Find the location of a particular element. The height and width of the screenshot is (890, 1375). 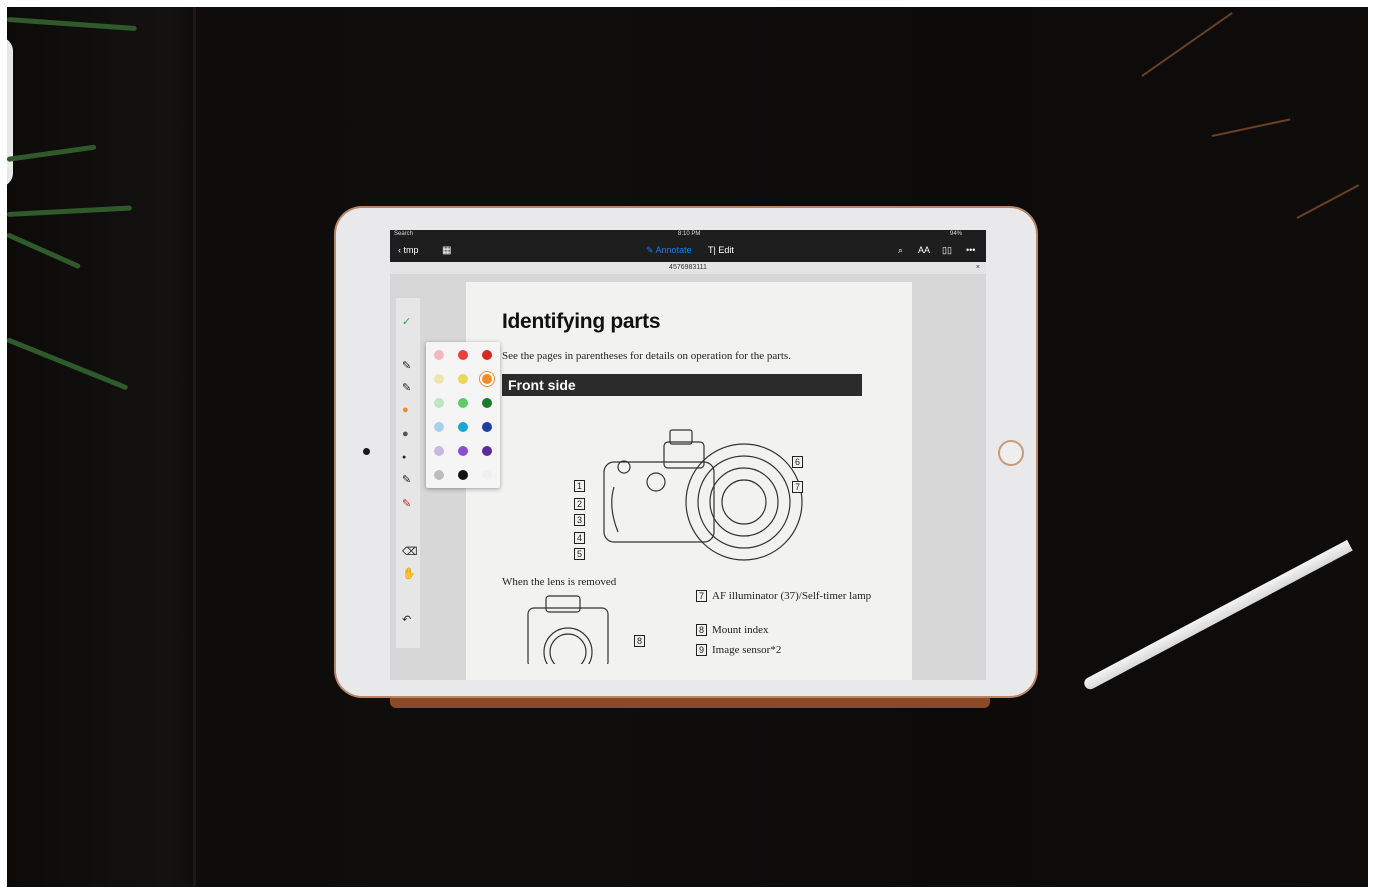

file-name-bar: 4576983111 × is located at coordinates (688, 268).